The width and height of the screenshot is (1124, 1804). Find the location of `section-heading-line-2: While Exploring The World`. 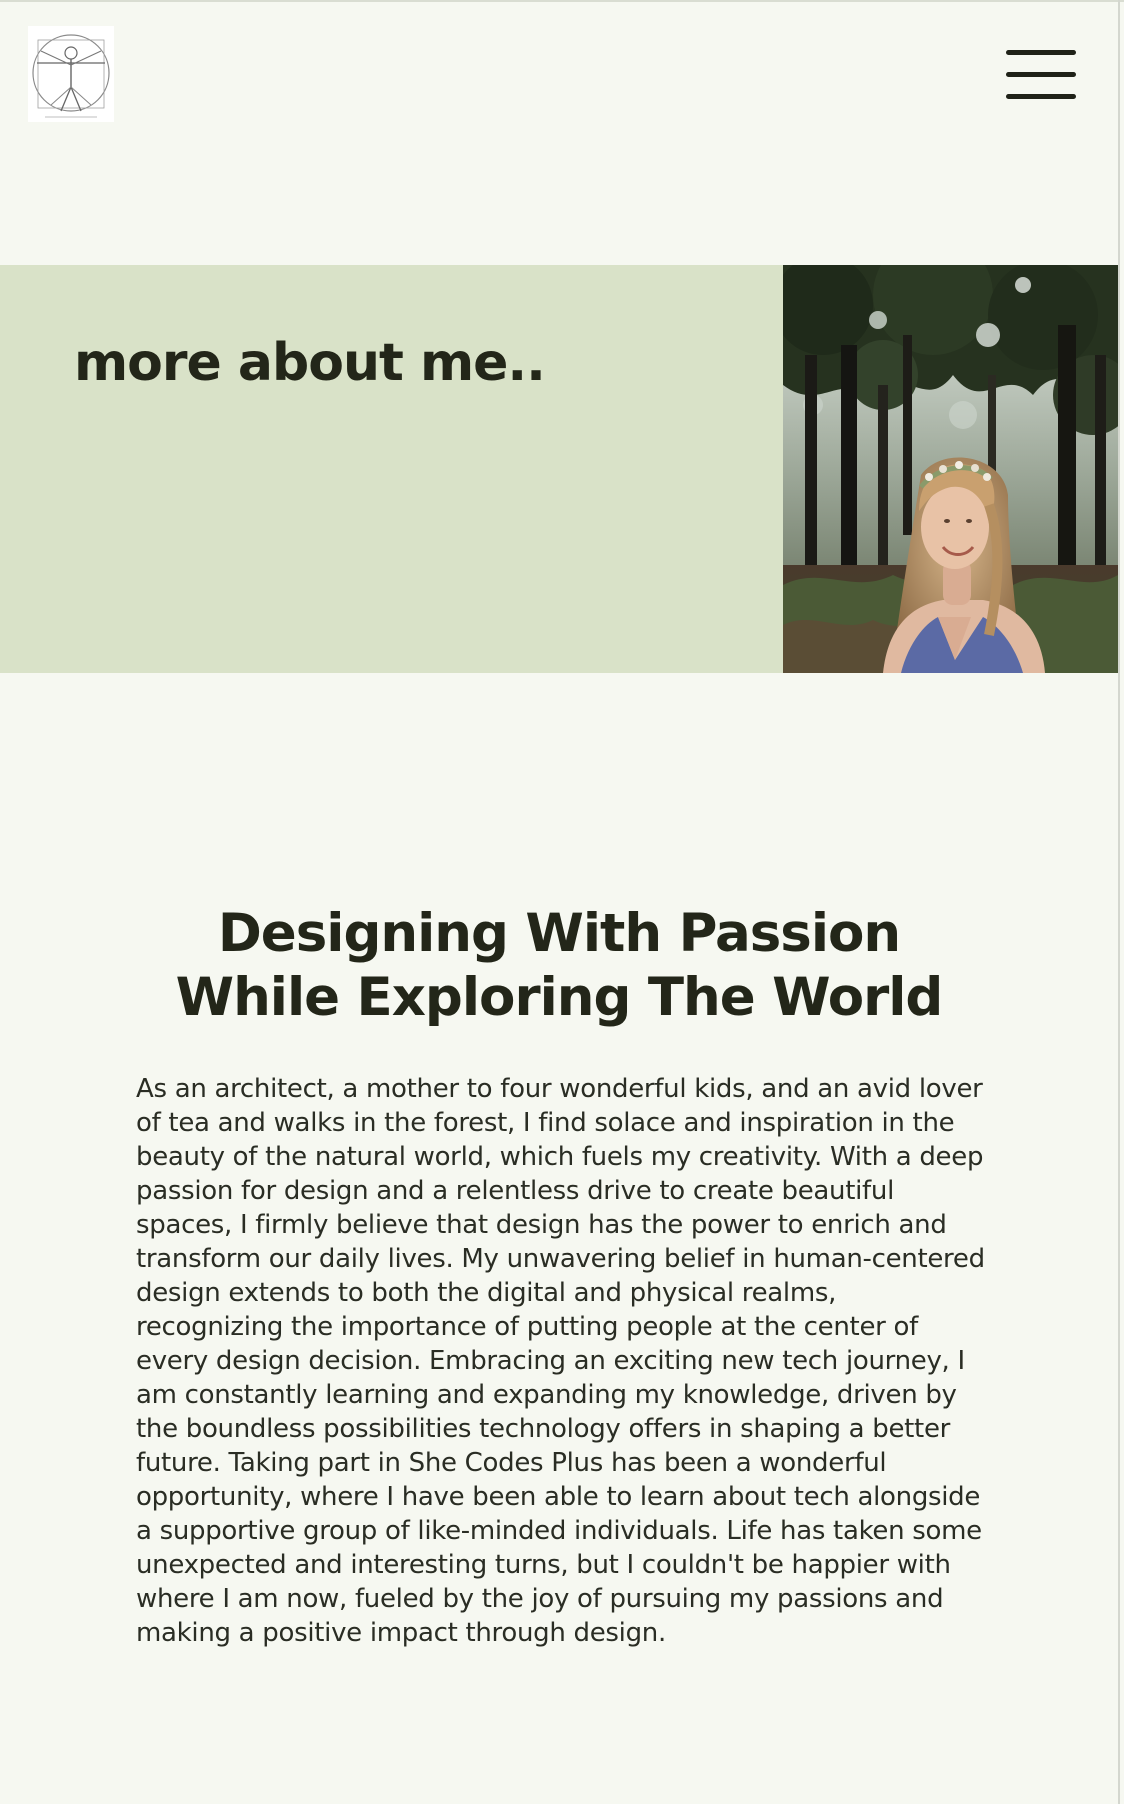

section-heading-line-2: While Exploring The World is located at coordinates (559, 997).